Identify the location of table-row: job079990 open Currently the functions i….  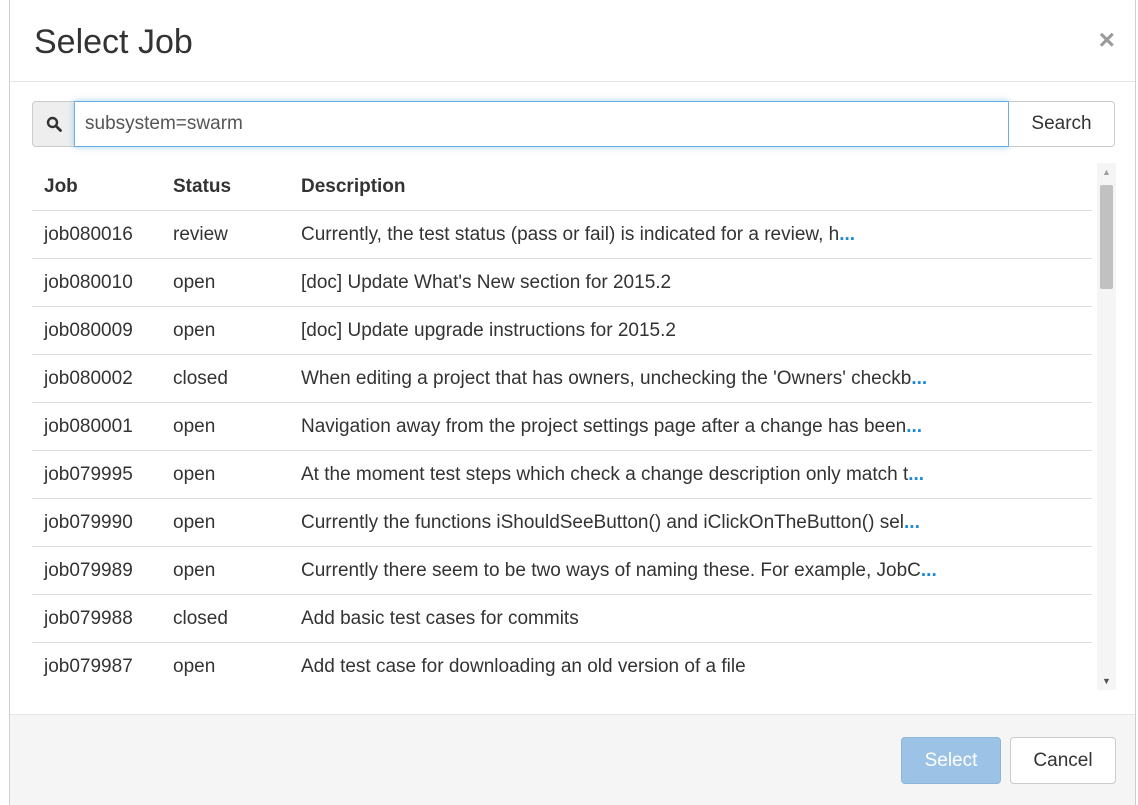
(562, 522).